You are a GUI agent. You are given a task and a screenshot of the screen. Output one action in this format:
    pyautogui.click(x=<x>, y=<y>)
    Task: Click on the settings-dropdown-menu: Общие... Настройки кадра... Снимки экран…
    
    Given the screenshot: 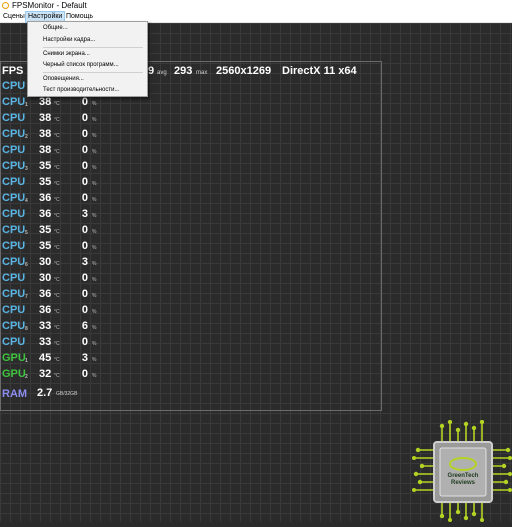 What is the action you would take?
    pyautogui.click(x=87, y=59)
    